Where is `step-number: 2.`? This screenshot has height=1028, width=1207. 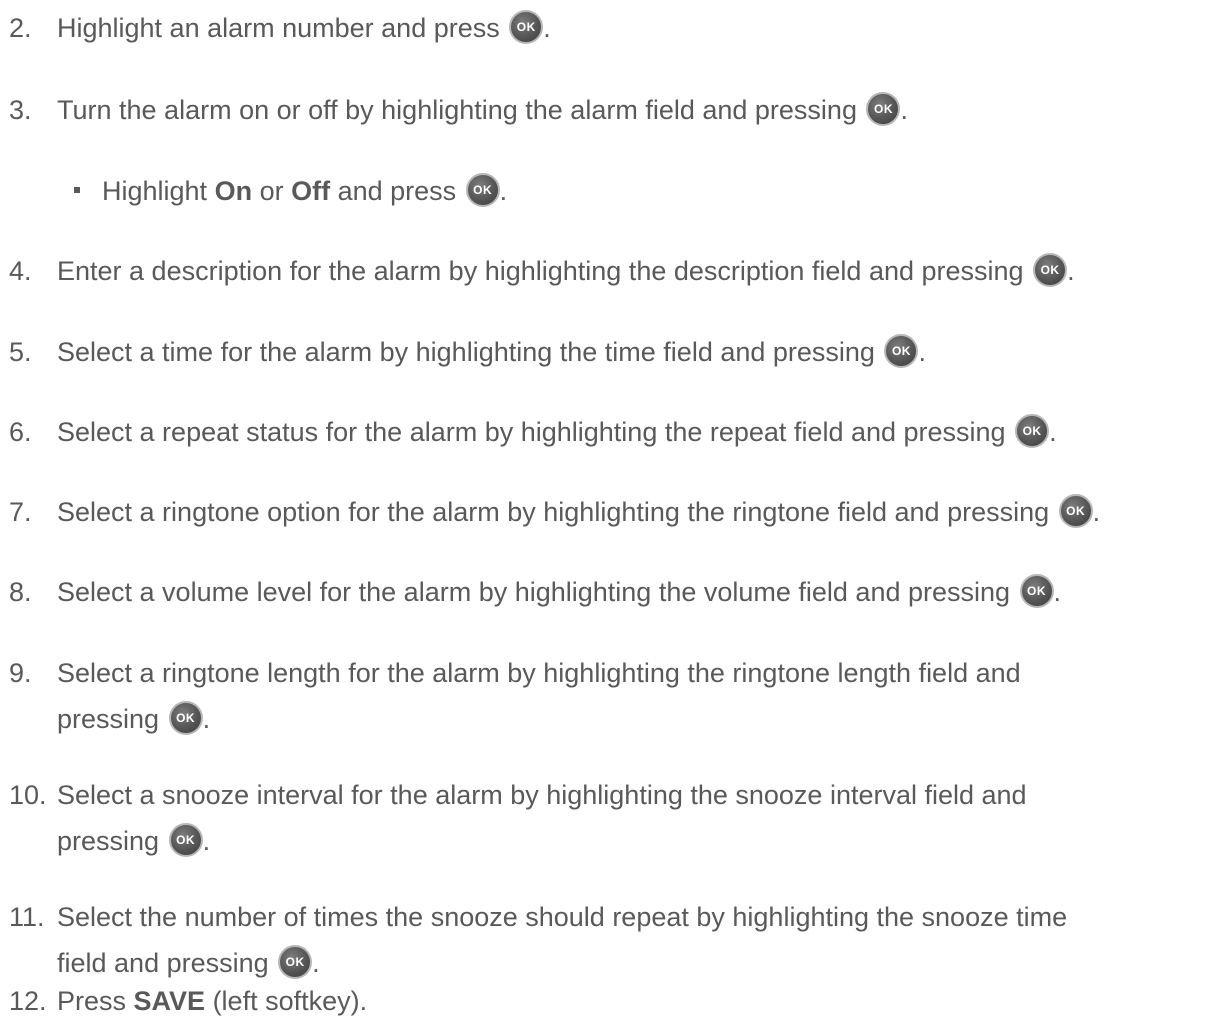 step-number: 2. is located at coordinates (20, 28).